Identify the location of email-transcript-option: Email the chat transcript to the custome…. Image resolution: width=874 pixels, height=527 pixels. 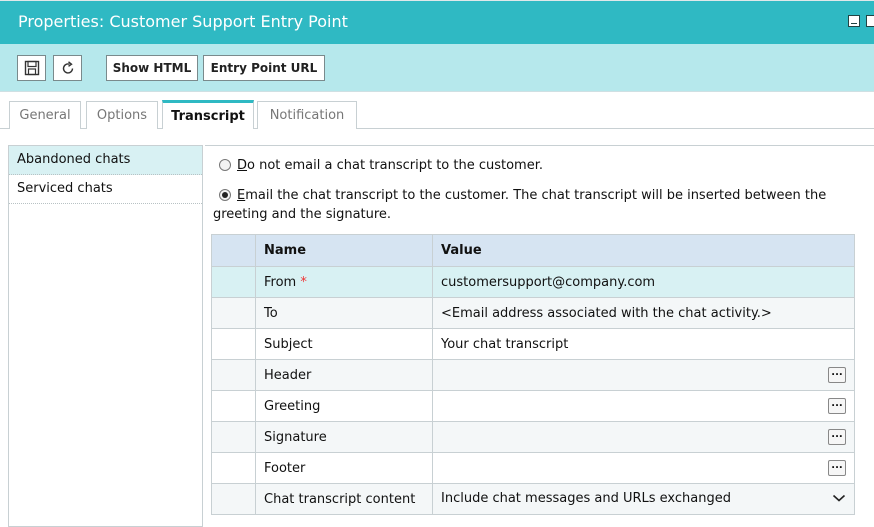
(522, 195).